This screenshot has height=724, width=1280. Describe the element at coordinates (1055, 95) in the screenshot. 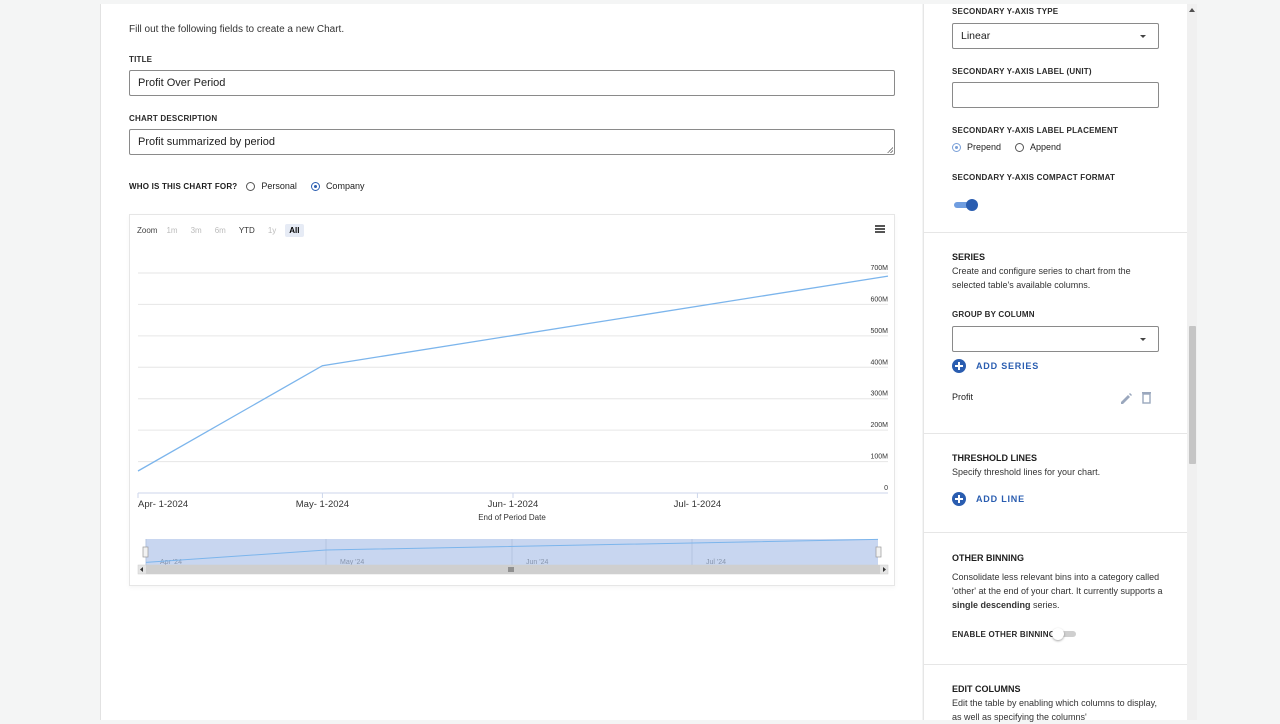

I see `y2-unit-input` at that location.